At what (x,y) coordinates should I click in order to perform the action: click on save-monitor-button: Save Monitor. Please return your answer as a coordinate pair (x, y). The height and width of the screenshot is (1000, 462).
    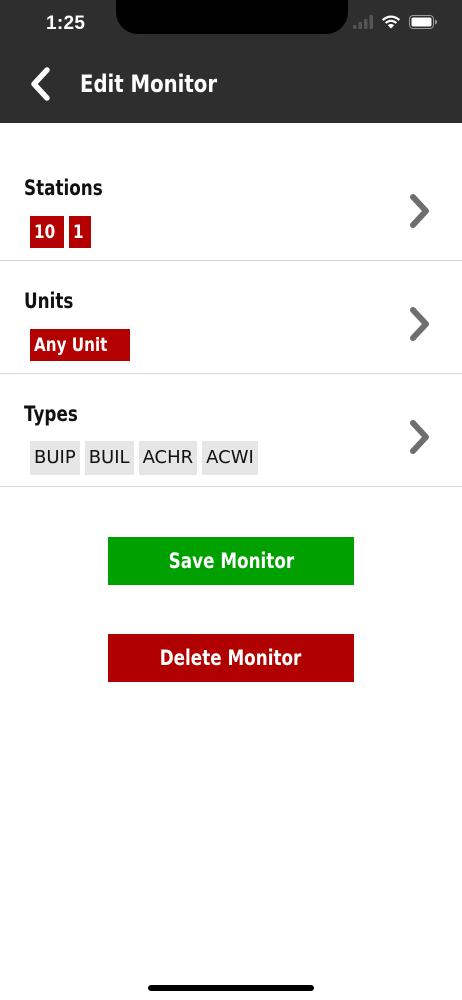
    Looking at the image, I should click on (231, 561).